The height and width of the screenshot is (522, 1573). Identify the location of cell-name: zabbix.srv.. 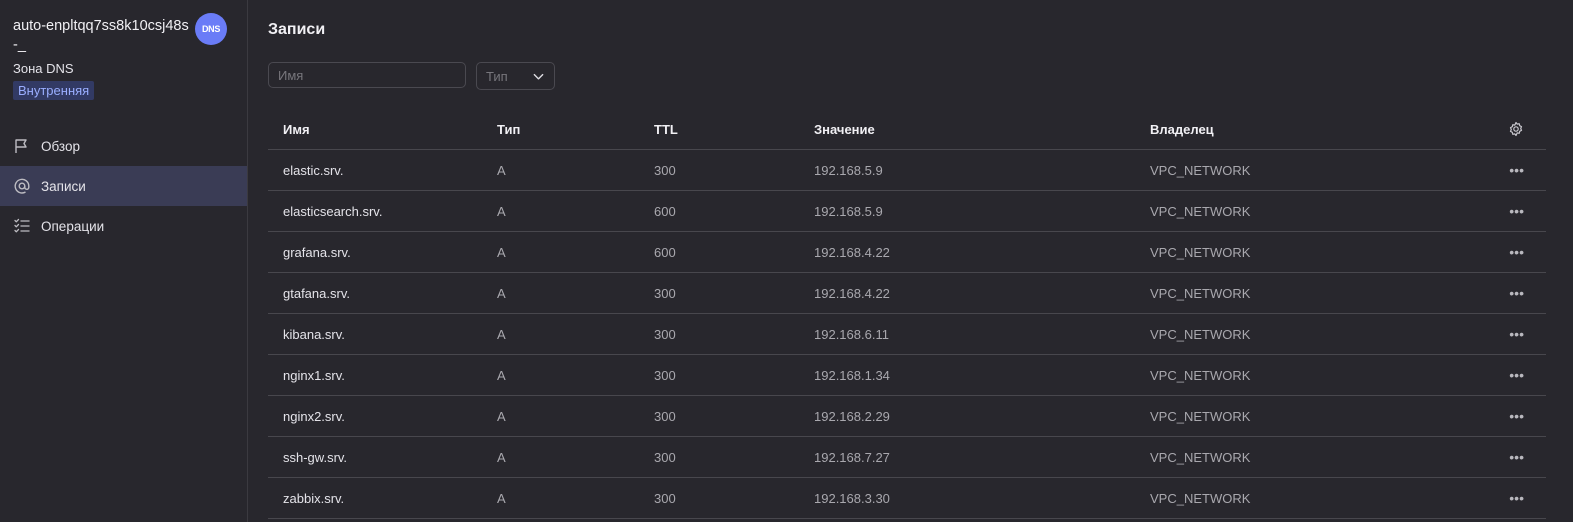
(314, 498).